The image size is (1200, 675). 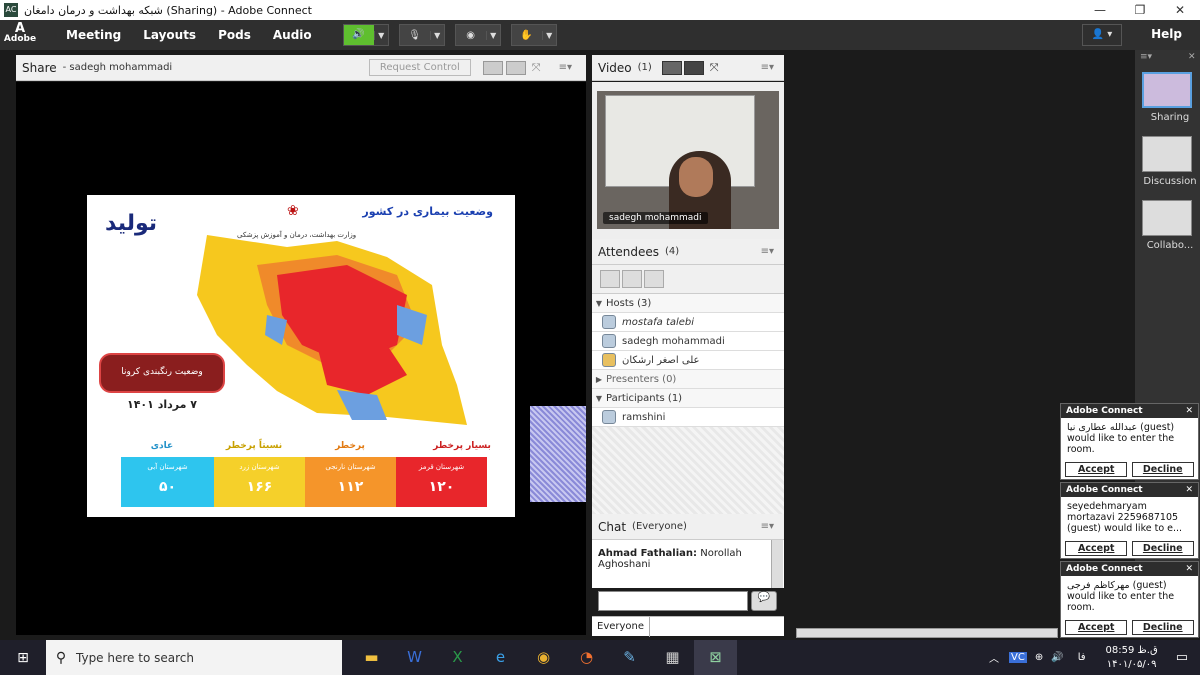 I want to click on hosts-group: ▼ Hosts (3), so click(x=688, y=303).